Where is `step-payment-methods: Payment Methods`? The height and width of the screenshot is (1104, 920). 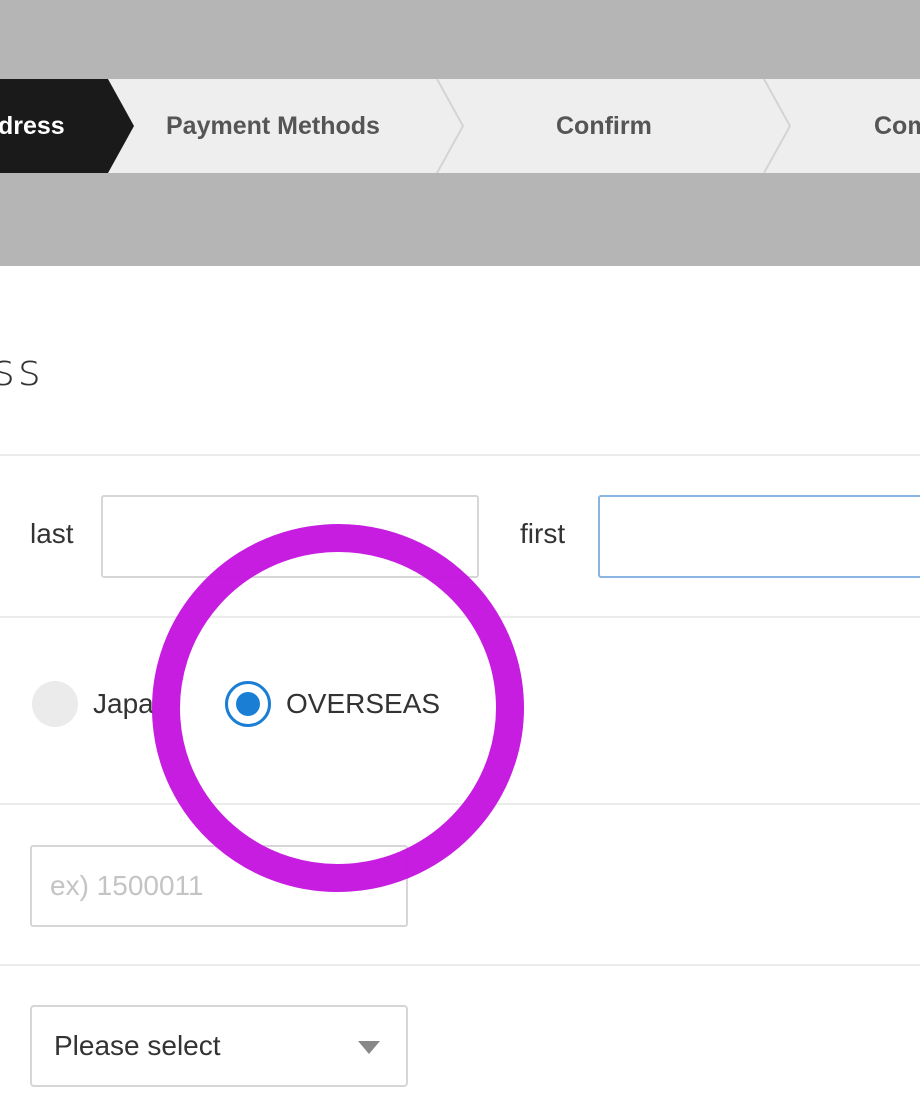 step-payment-methods: Payment Methods is located at coordinates (273, 126).